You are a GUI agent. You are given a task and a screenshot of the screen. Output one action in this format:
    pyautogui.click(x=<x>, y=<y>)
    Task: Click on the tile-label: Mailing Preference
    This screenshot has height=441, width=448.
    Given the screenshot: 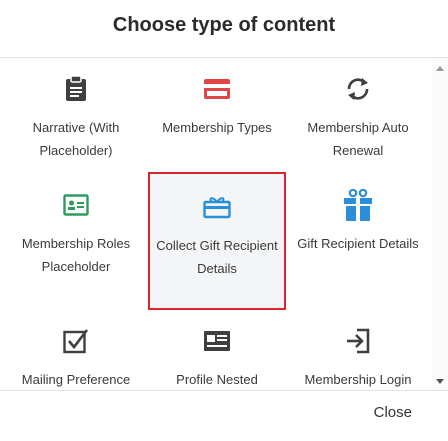 What is the action you would take?
    pyautogui.click(x=76, y=379)
    